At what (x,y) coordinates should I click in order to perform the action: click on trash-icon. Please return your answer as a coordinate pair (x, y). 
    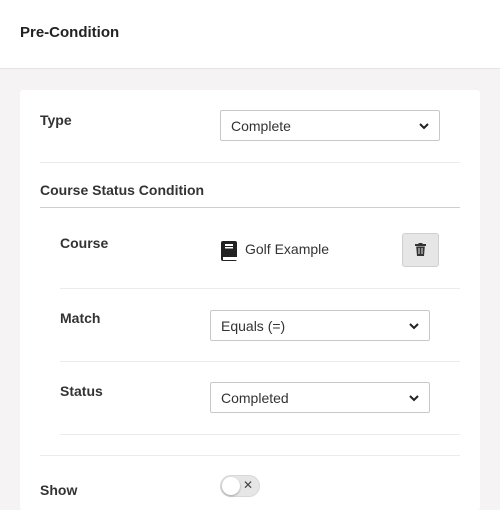
    Looking at the image, I should click on (420, 249).